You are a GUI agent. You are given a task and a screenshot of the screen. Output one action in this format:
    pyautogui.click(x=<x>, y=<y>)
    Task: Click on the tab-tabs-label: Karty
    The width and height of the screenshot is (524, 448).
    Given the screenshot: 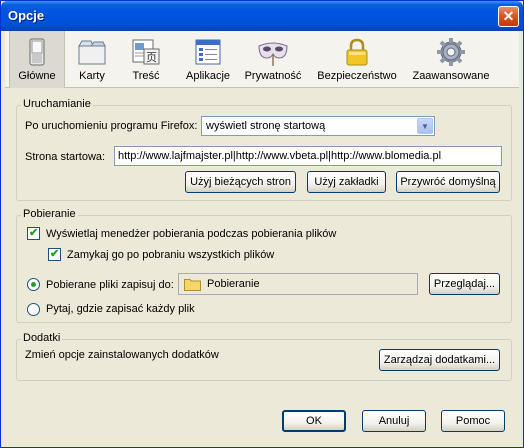 What is the action you would take?
    pyautogui.click(x=92, y=76)
    